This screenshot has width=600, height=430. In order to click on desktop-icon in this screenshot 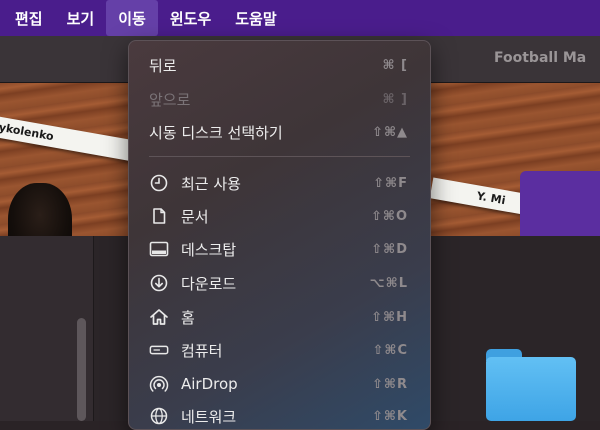, I will do `click(159, 249)`.